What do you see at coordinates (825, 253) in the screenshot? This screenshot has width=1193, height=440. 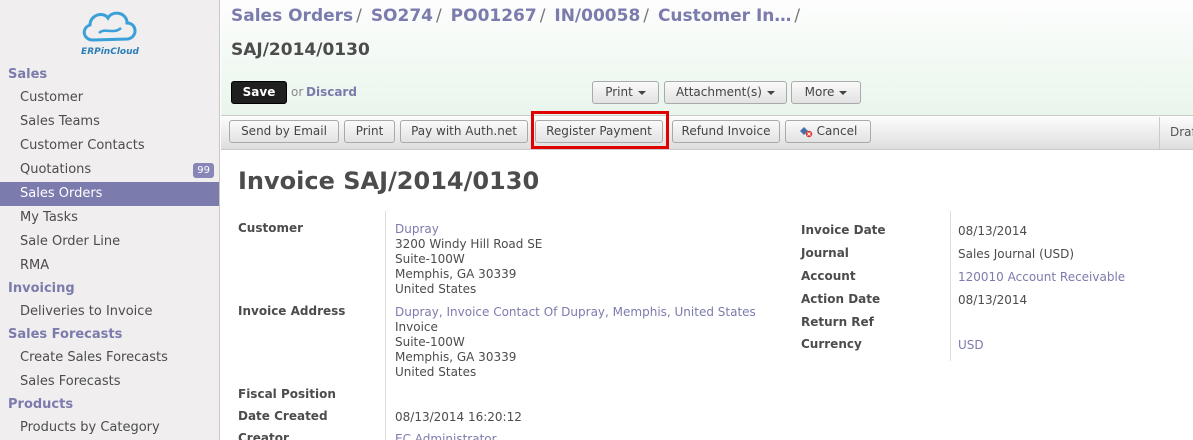 I see `journal-label: Journal` at bounding box center [825, 253].